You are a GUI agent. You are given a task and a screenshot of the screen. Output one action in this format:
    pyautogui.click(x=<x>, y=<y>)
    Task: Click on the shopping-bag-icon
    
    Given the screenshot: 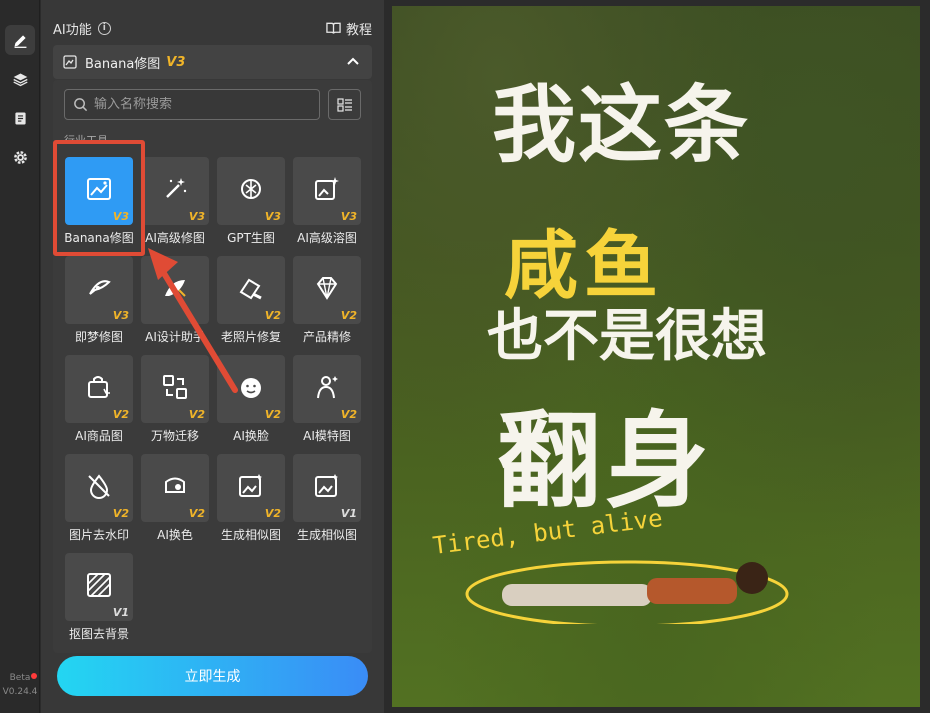 What is the action you would take?
    pyautogui.click(x=99, y=387)
    